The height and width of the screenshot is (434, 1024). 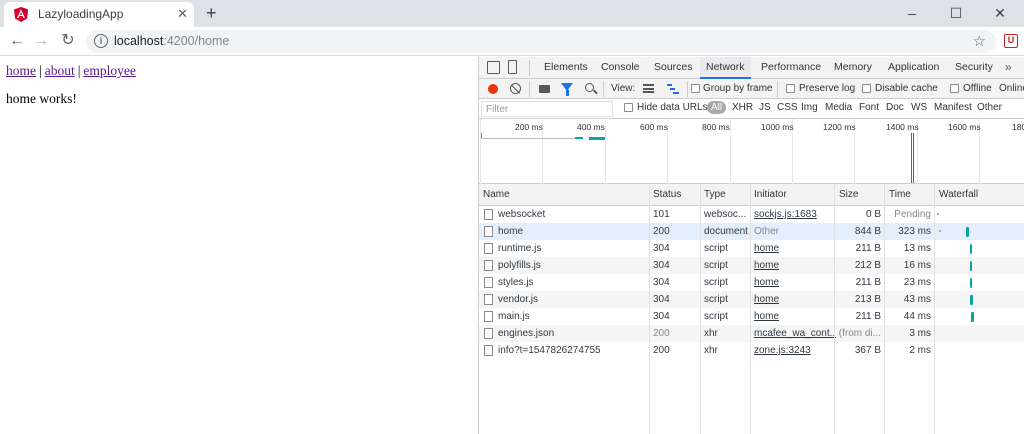 I want to click on request-row: main.js 304 script home 211 B 44 ms, so click(x=751, y=316).